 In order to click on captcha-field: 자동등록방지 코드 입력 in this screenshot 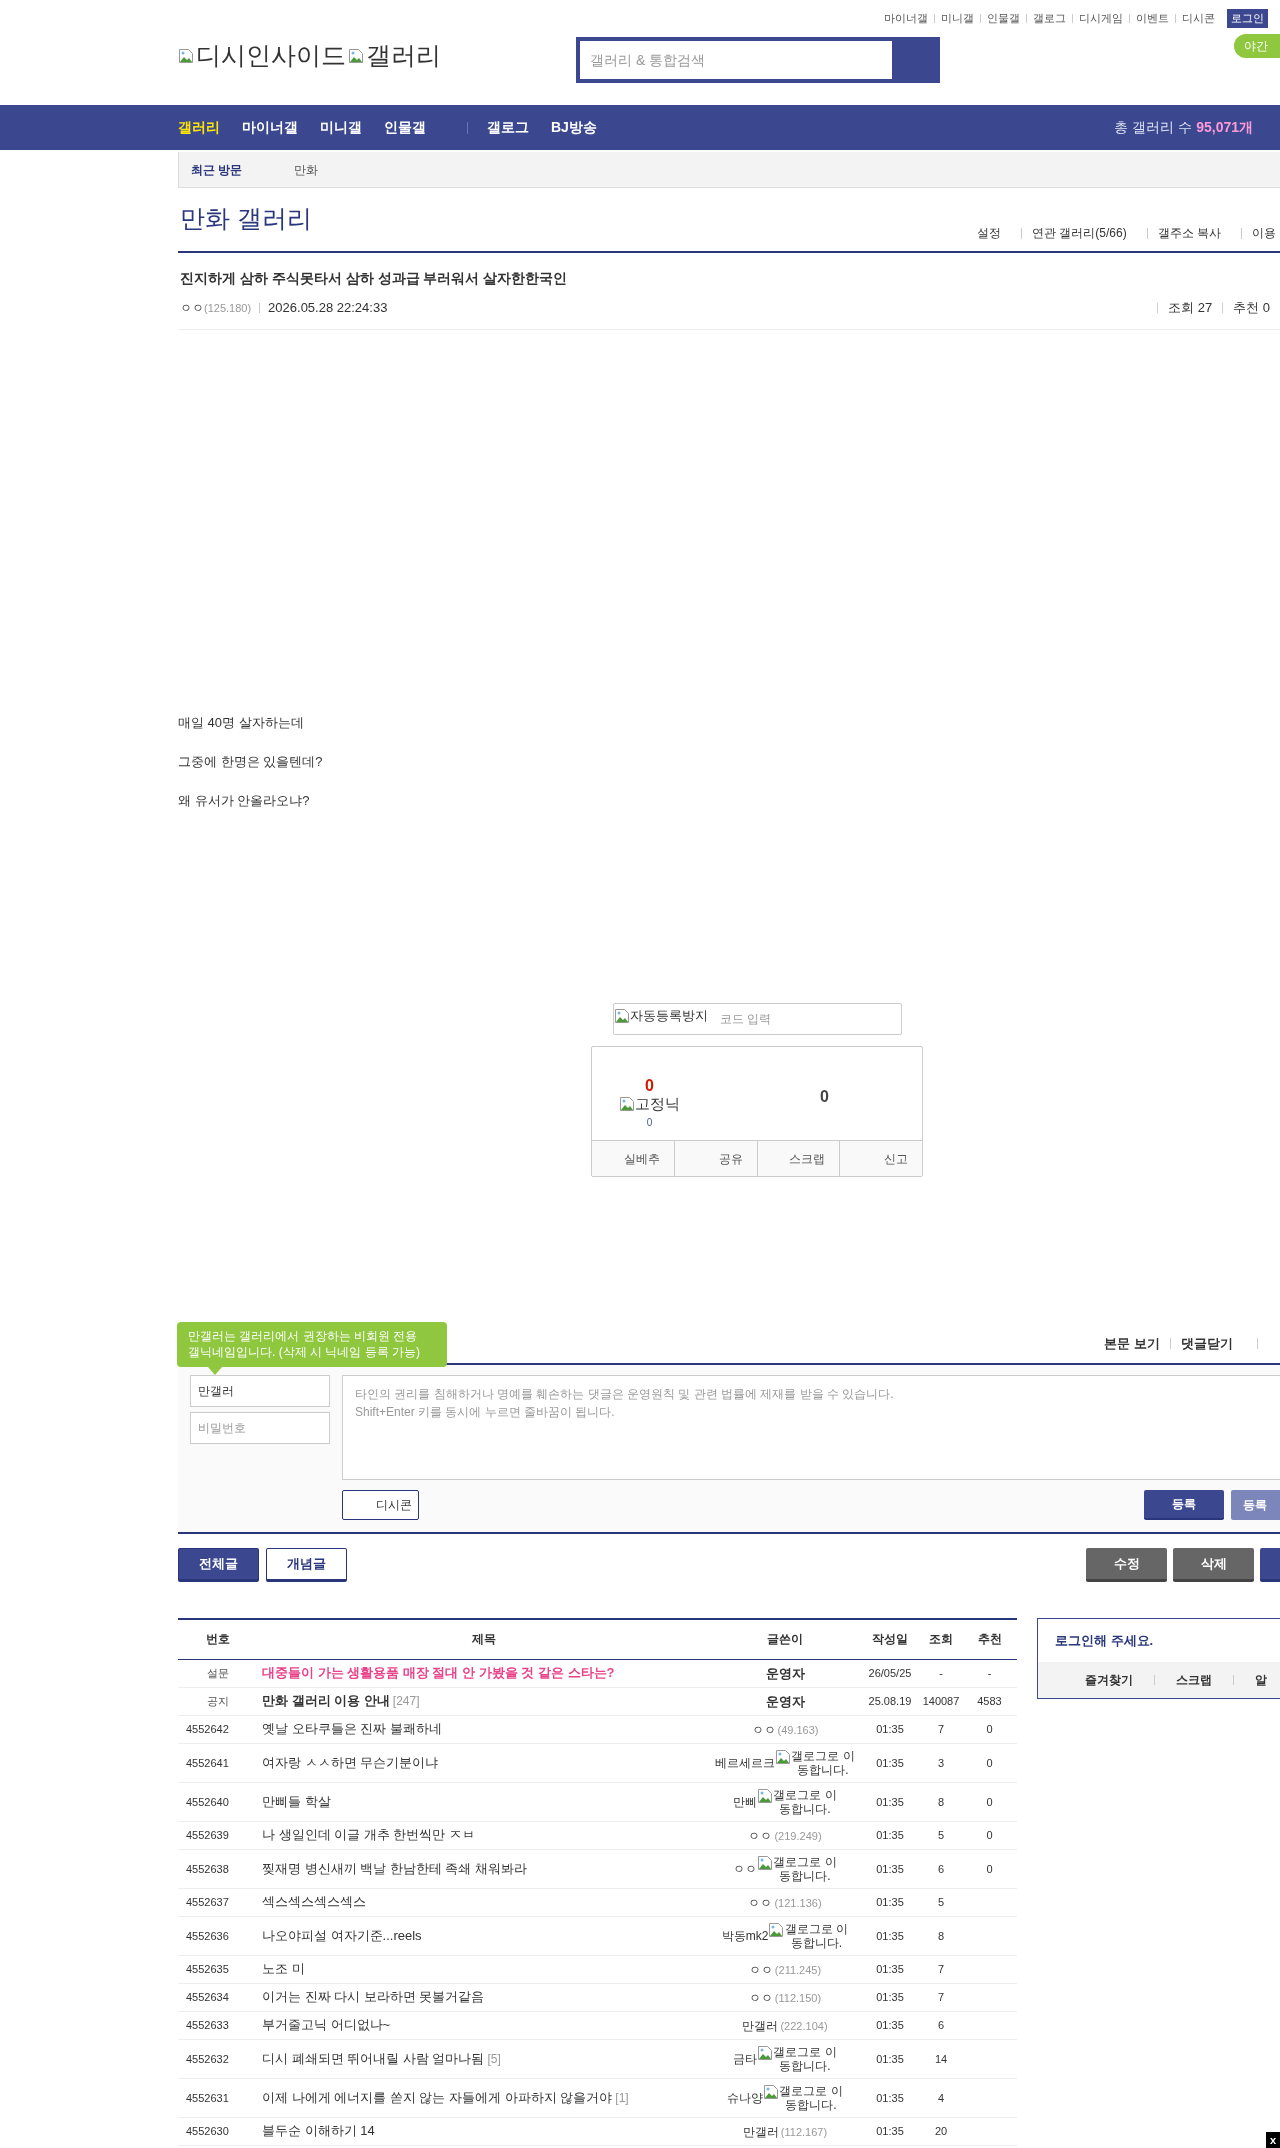, I will do `click(757, 1019)`.